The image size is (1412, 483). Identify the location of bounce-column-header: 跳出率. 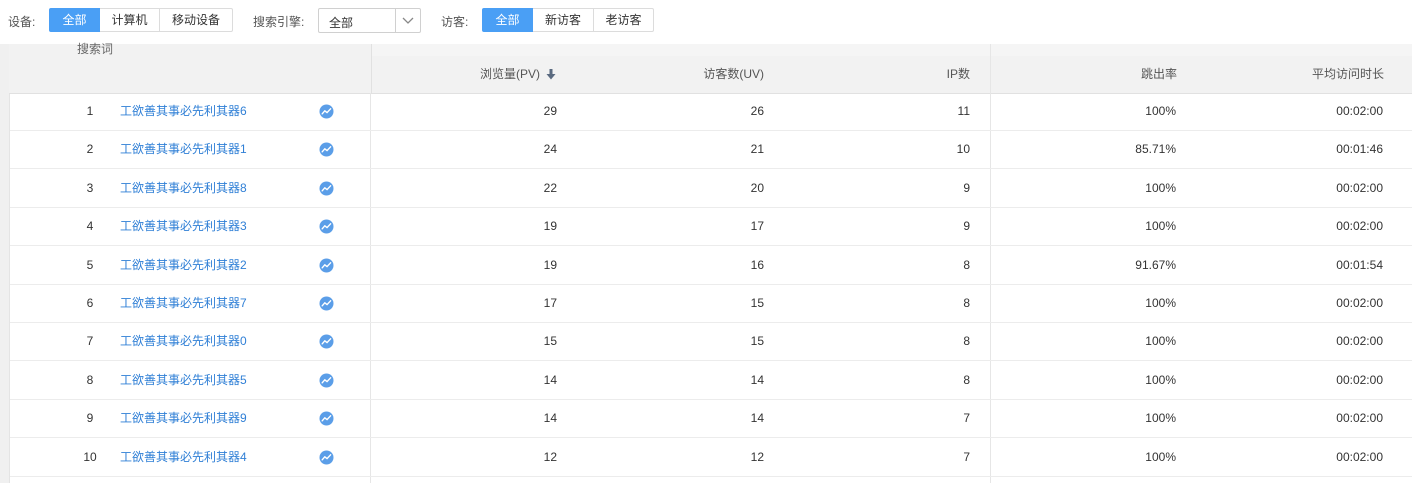
(1108, 74).